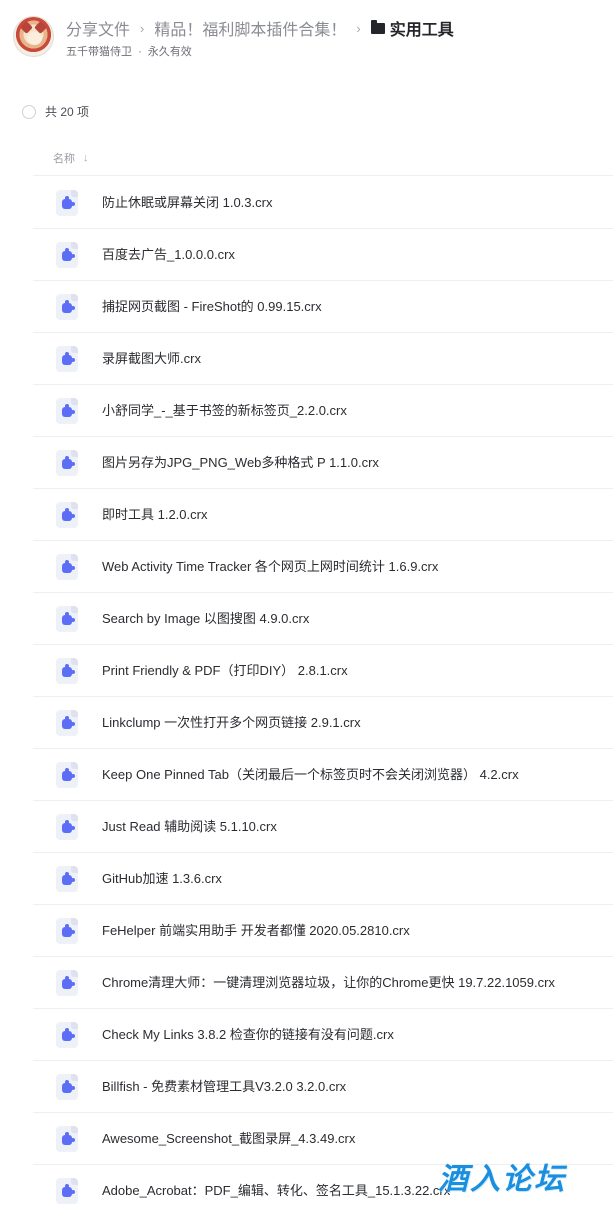 The width and height of the screenshot is (613, 1214). Describe the element at coordinates (99, 52) in the screenshot. I see `owner-name: 五千带猫侍卫` at that location.